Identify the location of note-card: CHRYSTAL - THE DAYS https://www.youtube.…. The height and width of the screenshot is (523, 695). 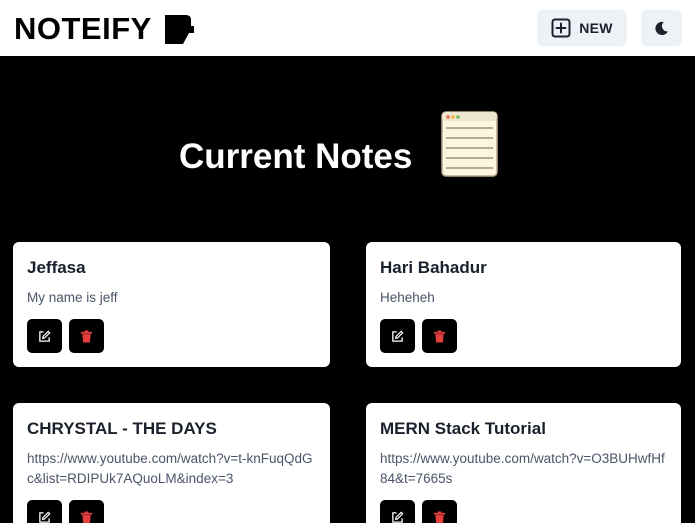
(171, 463).